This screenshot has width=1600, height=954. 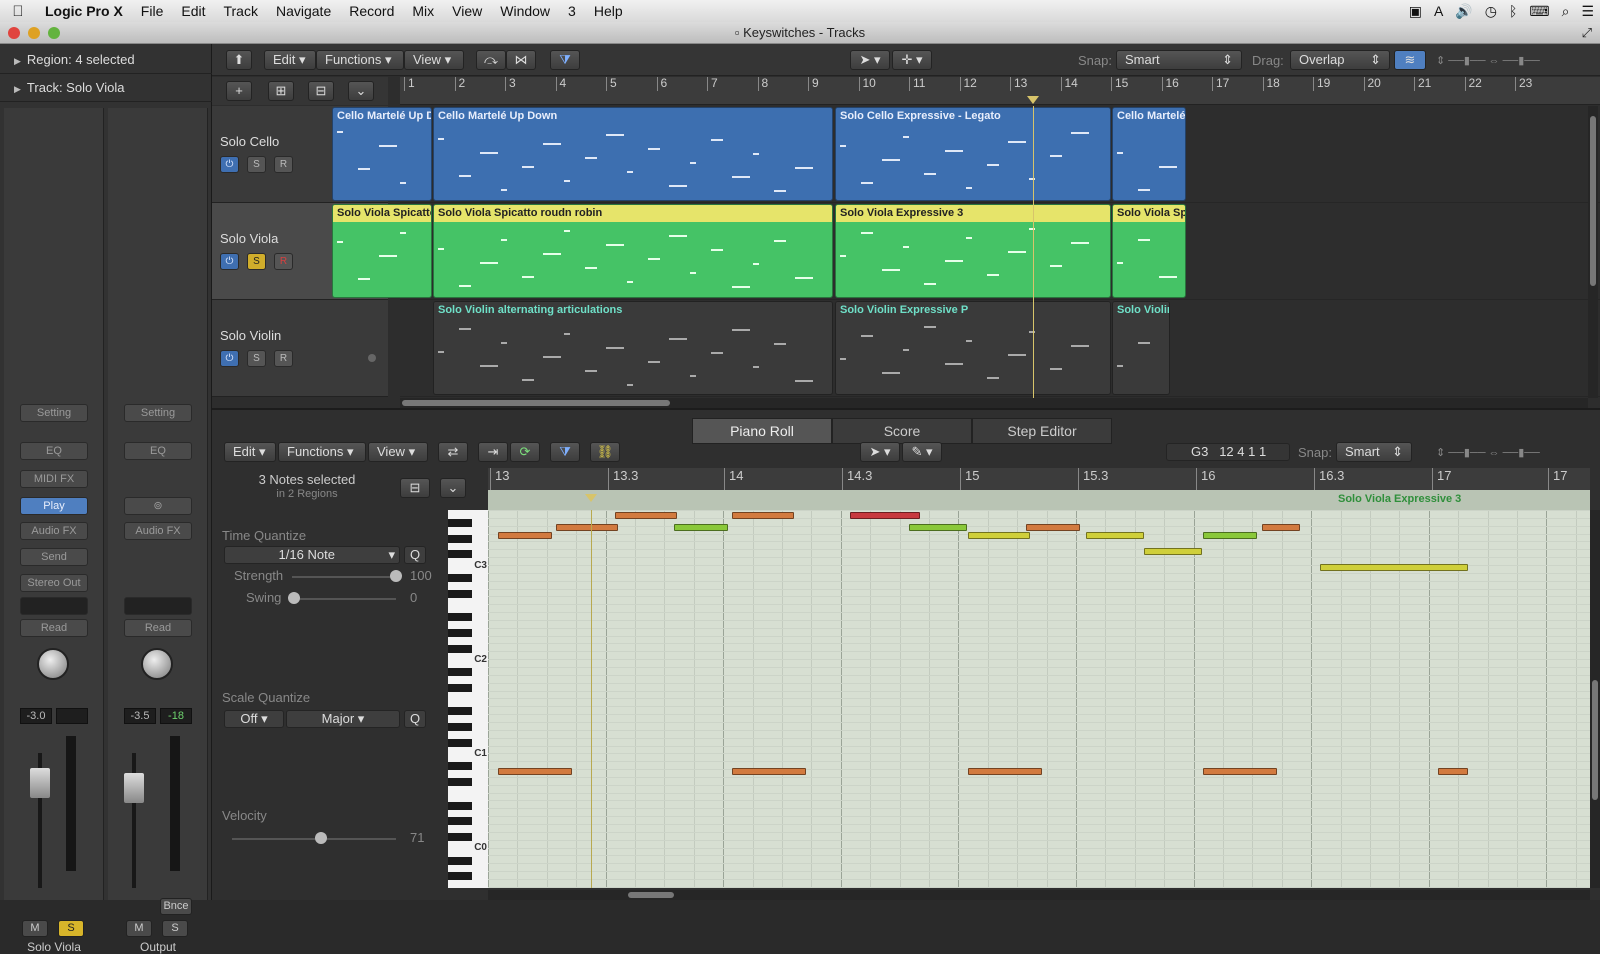 I want to click on region: Solo Violin, so click(x=1141, y=348).